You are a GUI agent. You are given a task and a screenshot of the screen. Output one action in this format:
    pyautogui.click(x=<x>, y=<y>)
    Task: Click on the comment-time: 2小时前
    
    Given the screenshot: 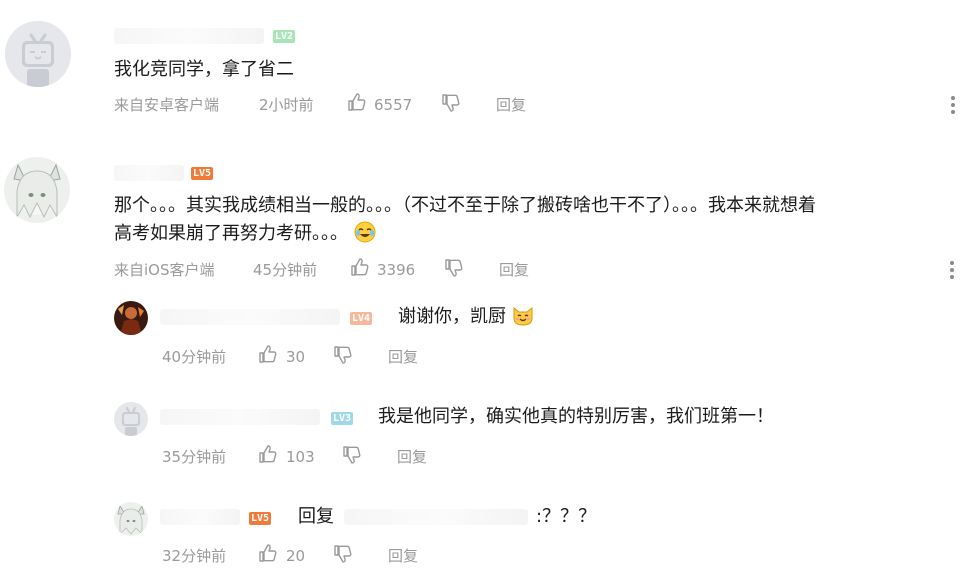 What is the action you would take?
    pyautogui.click(x=286, y=105)
    